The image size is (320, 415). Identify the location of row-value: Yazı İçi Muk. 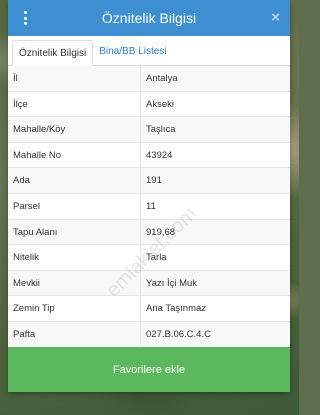
(172, 283).